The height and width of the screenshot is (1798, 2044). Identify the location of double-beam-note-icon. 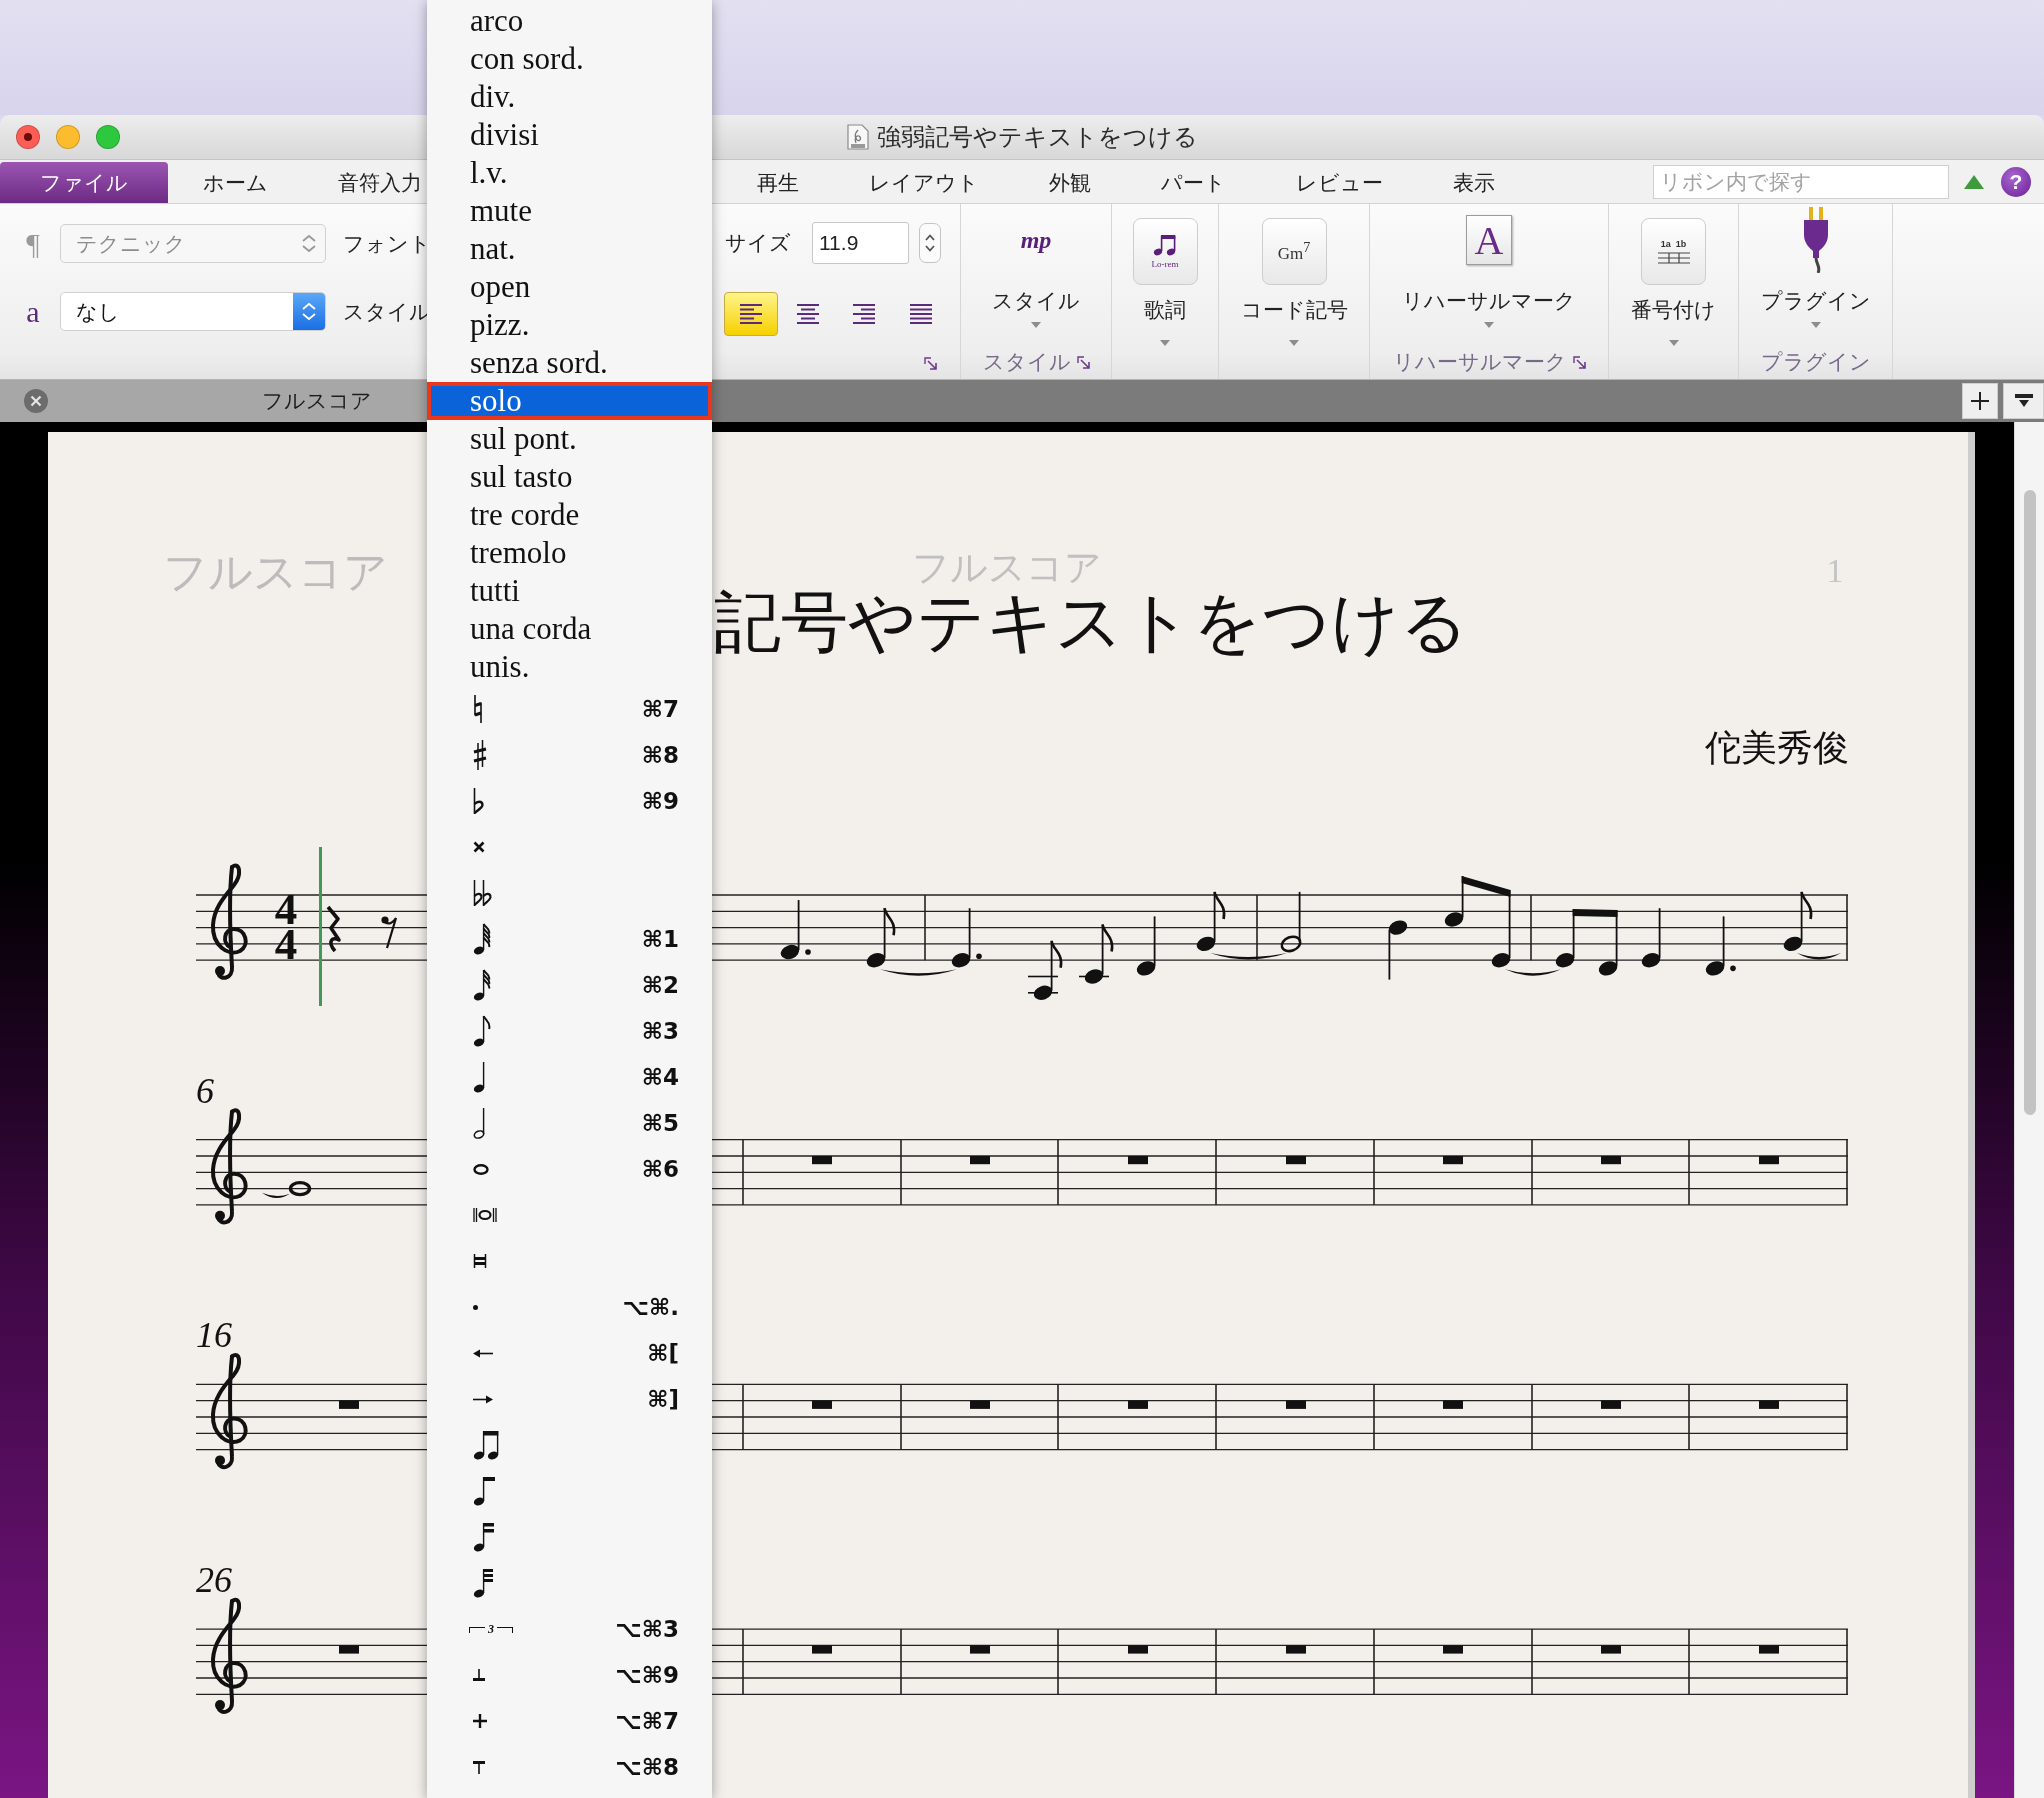
(483, 1537).